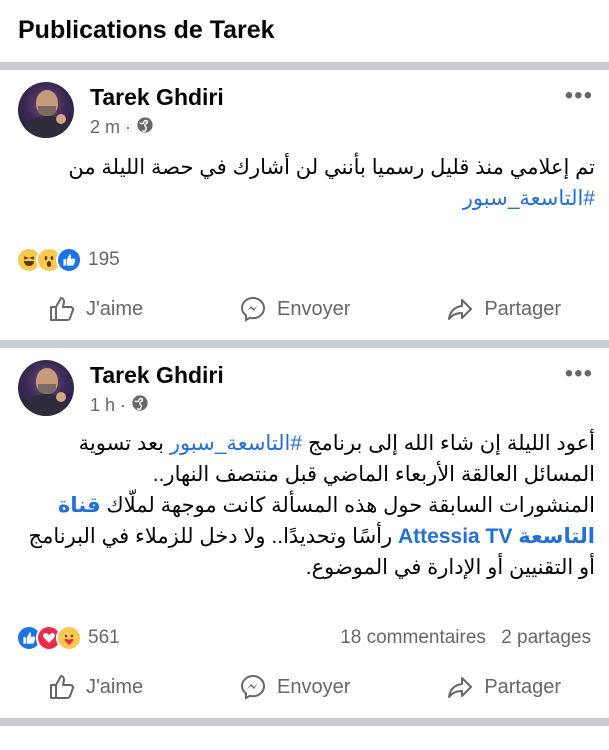  I want to click on reaction-count: 195, so click(104, 260).